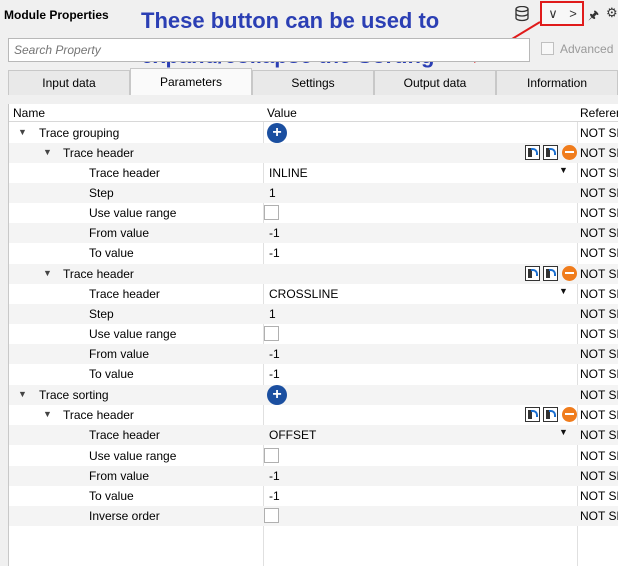 This screenshot has height=566, width=618. I want to click on row-trace-header: Trace header CROSSLINE ▼ NOT SET, so click(313, 294).